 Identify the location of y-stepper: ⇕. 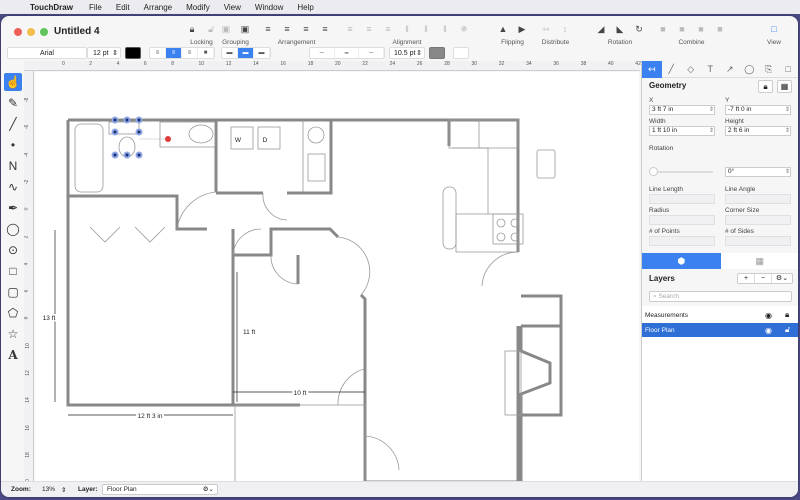
(787, 110).